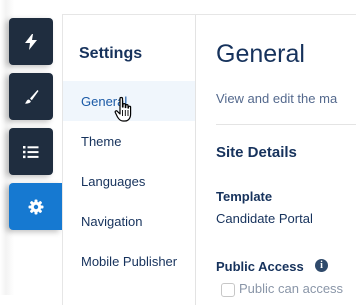  I want to click on settings-item-mobile-publisher: Mobile Publisher, so click(129, 261).